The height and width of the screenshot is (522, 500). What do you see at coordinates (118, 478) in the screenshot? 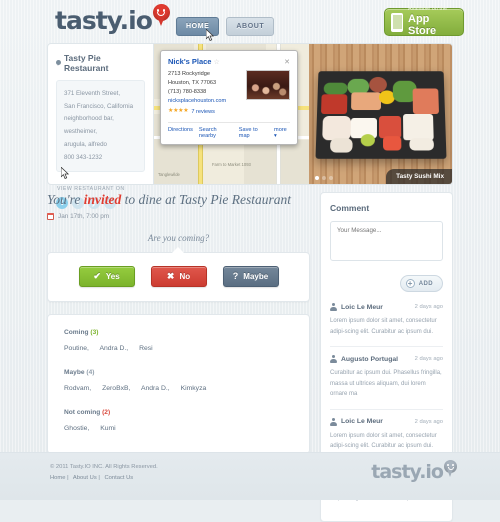
I see `footer-link-contact: Contact Us` at bounding box center [118, 478].